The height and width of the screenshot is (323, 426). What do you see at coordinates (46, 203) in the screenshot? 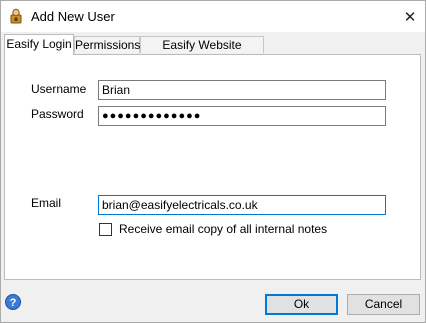
I see `email-label: Email` at bounding box center [46, 203].